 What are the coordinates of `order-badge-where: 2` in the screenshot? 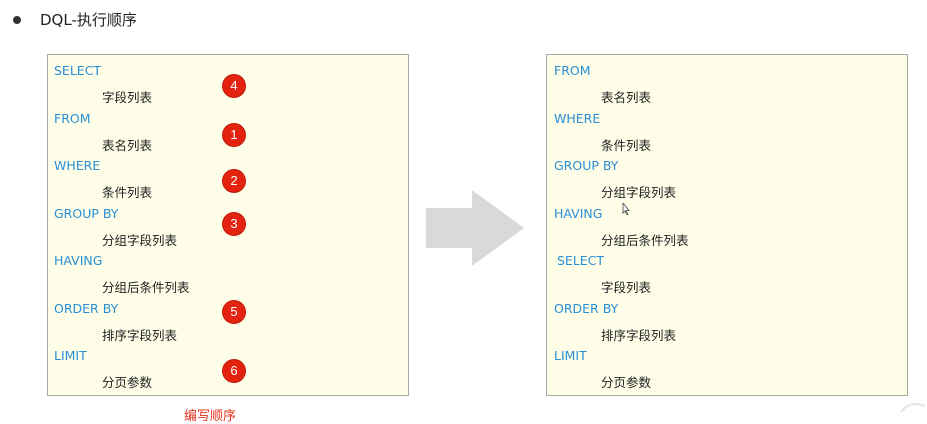 It's located at (234, 181).